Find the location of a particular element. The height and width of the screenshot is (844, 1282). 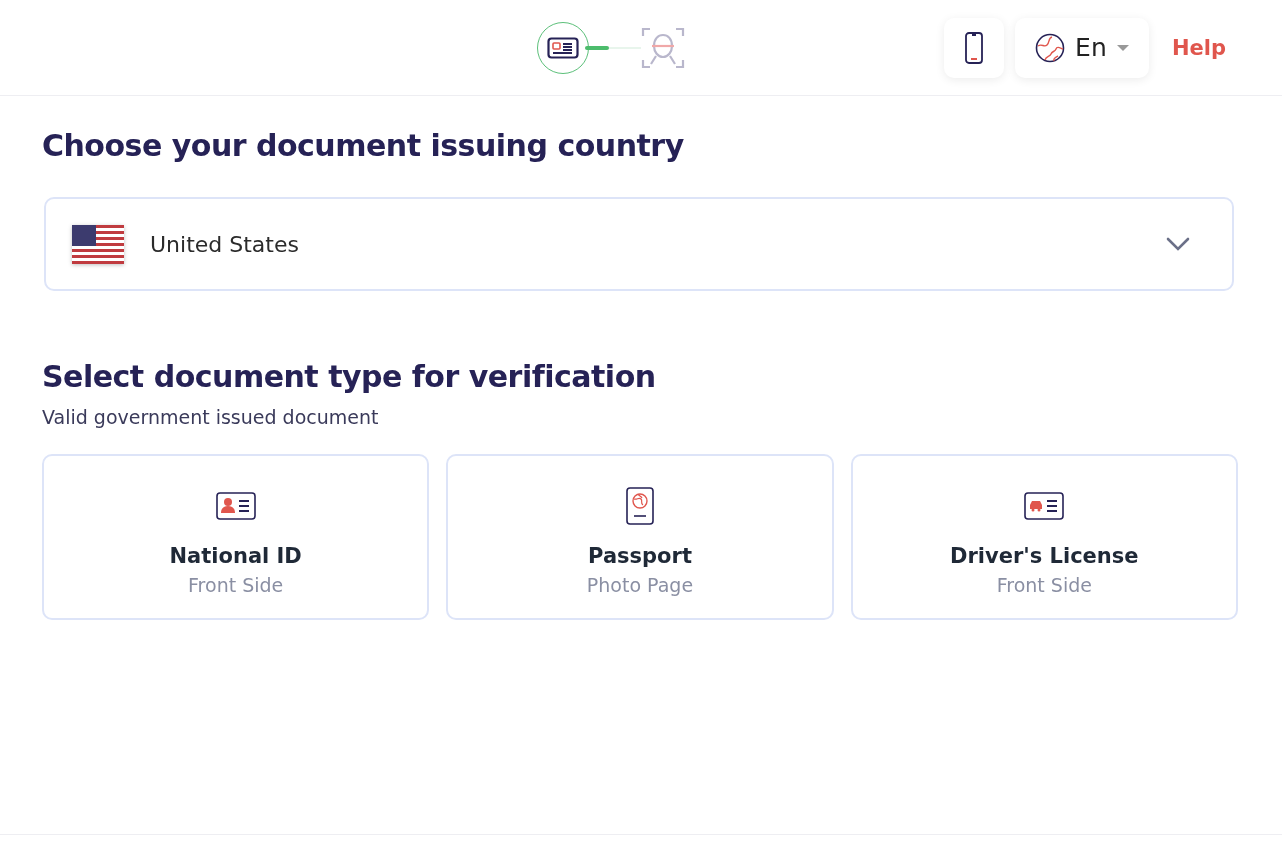

car-card-icon is located at coordinates (1044, 506).